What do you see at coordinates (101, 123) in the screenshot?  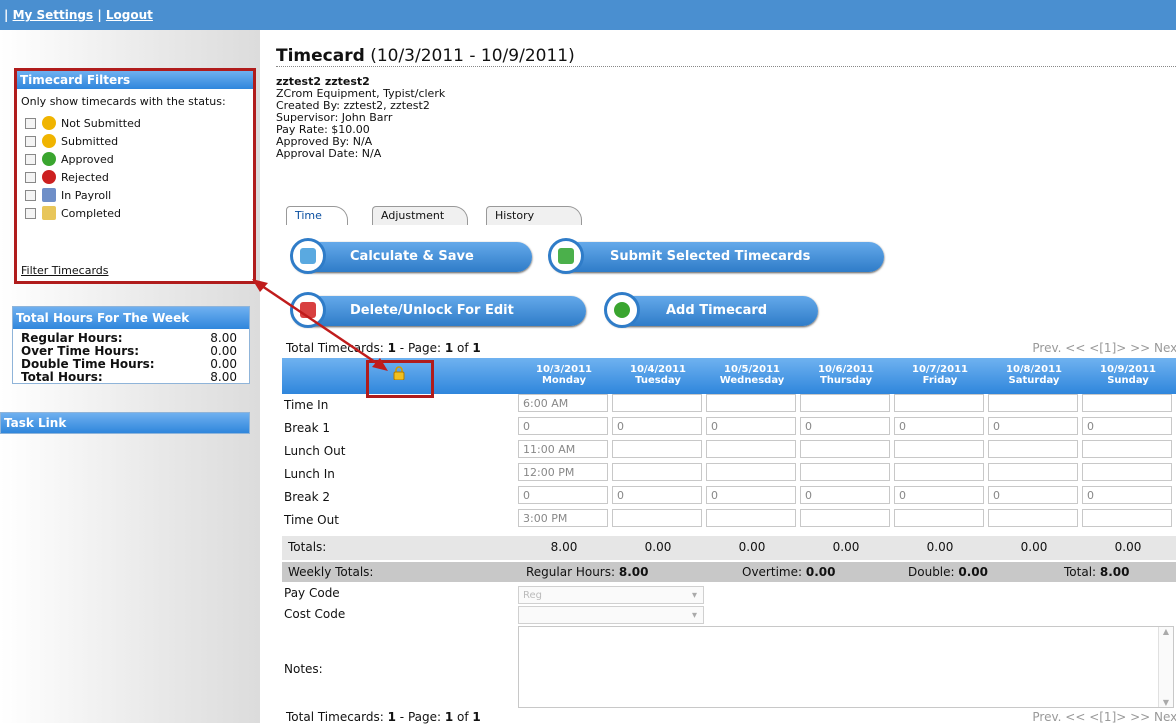 I see `filter-label: Not Submitted` at bounding box center [101, 123].